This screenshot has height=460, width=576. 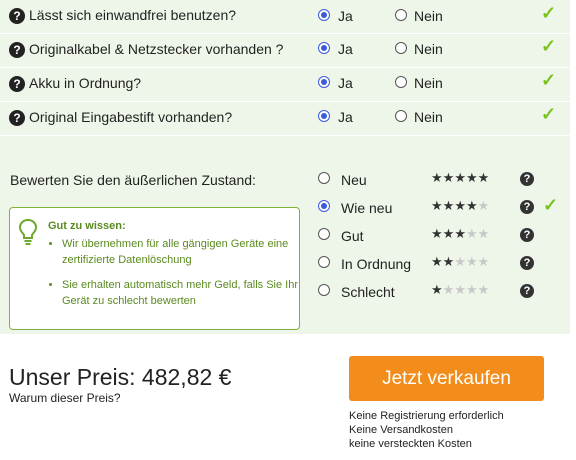 I want to click on question-row-battery: ? Akku in Ordnung? Ja Nein ✓, so click(x=285, y=85).